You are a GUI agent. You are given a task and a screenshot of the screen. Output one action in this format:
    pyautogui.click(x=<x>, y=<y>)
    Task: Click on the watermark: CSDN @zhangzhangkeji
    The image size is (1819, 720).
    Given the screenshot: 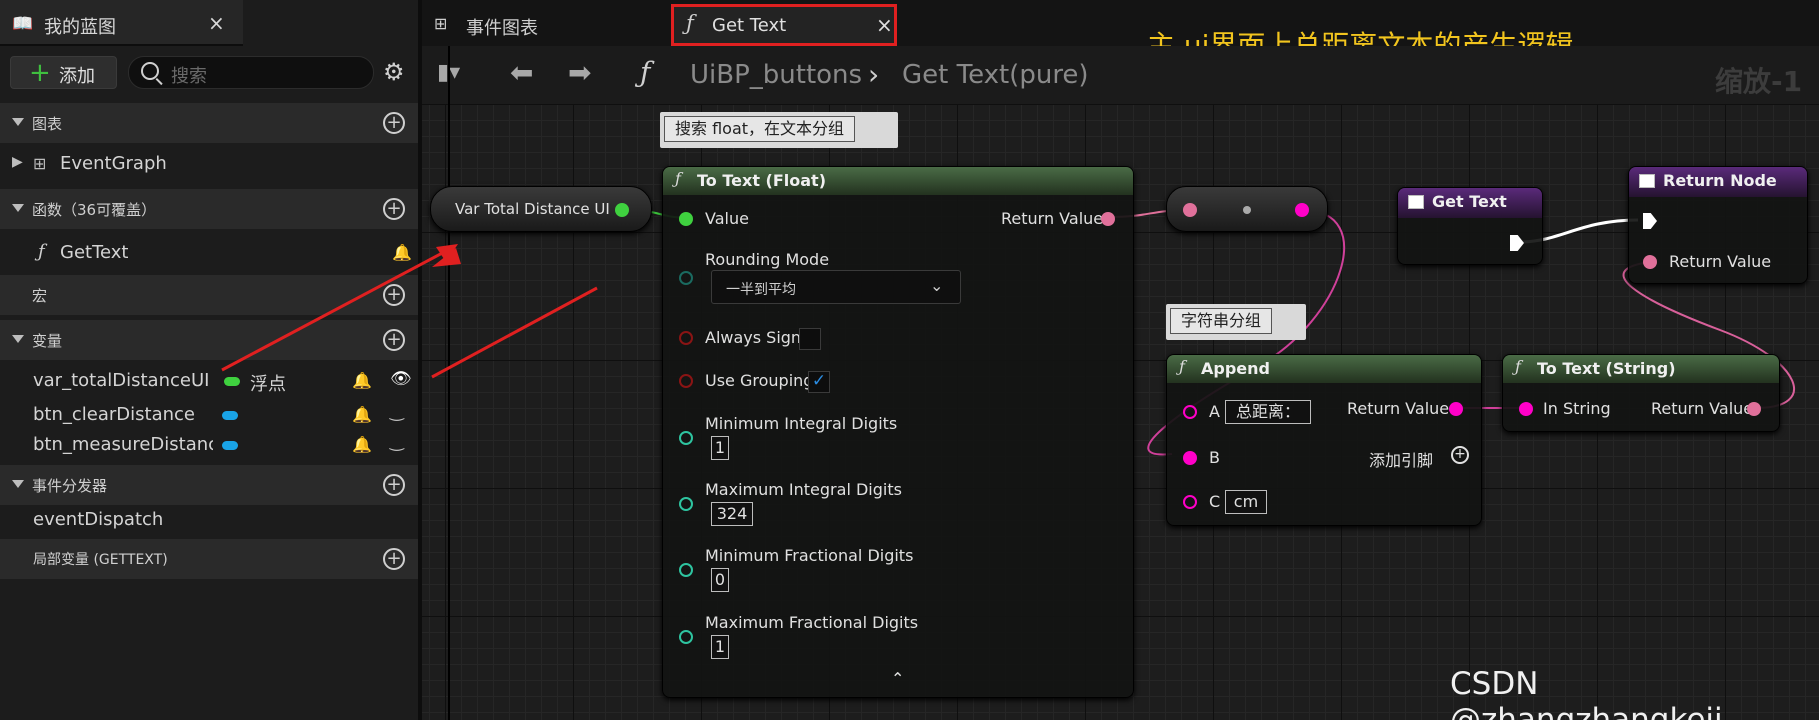 What is the action you would take?
    pyautogui.click(x=1586, y=693)
    